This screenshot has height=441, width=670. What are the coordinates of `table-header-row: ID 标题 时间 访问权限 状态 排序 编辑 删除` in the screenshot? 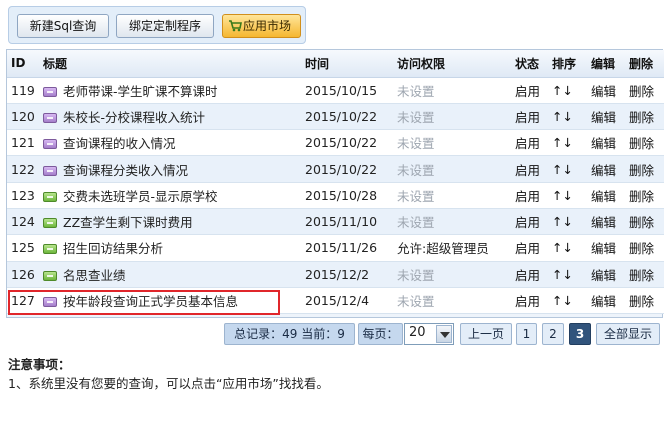 It's located at (335, 64).